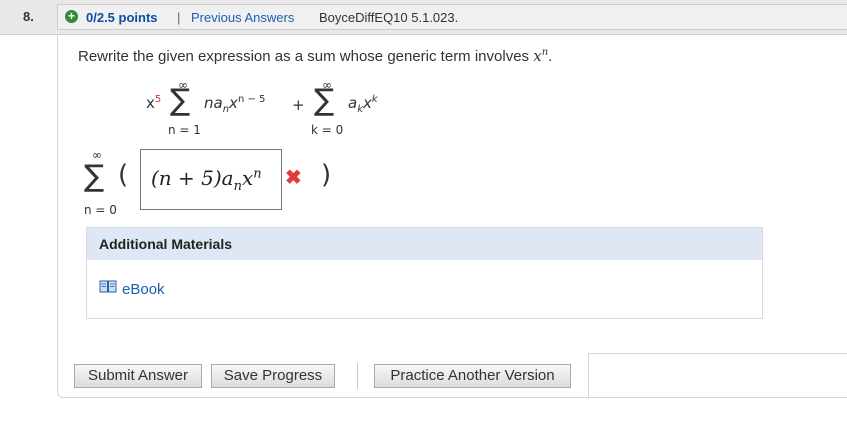 Image resolution: width=847 pixels, height=432 pixels. What do you see at coordinates (242, 17) in the screenshot?
I see `previous-answers-link: Previous Answers` at bounding box center [242, 17].